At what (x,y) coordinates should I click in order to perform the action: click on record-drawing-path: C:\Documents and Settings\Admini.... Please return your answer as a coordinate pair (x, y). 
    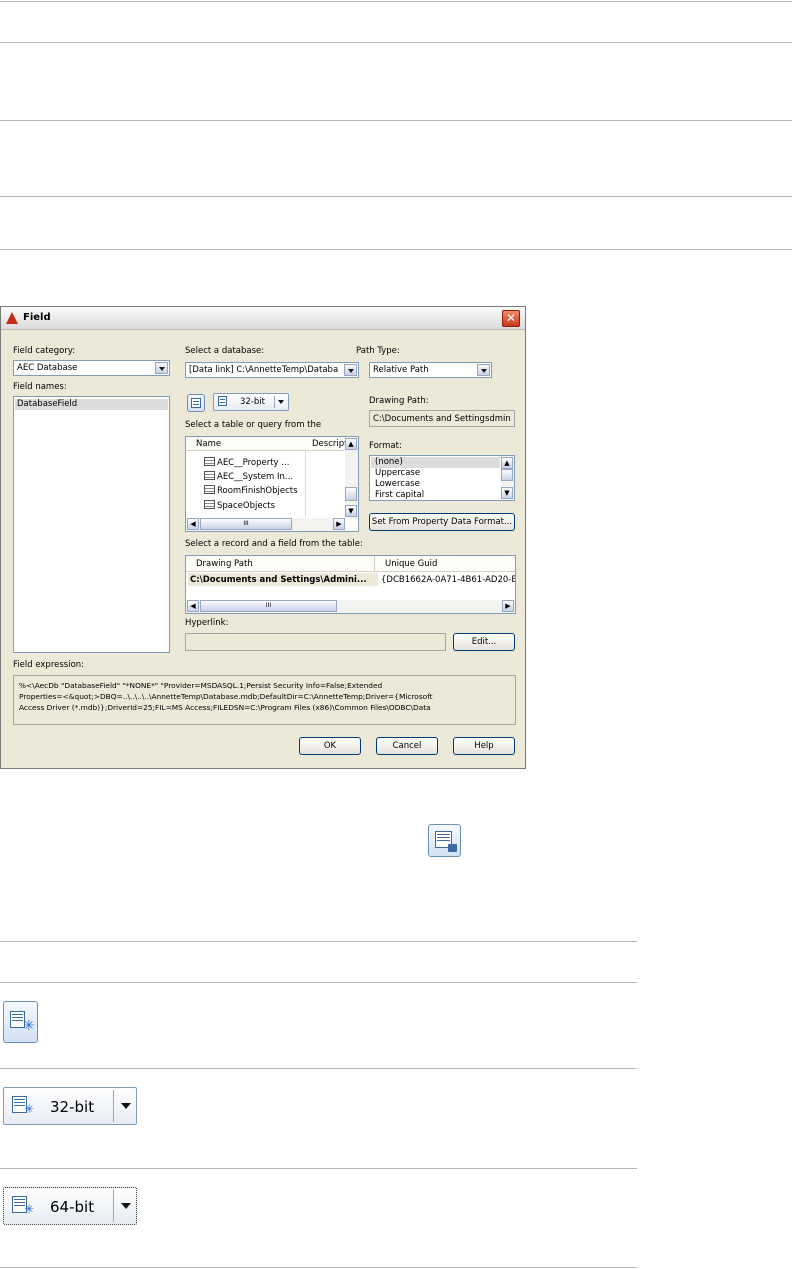
    Looking at the image, I should click on (278, 580).